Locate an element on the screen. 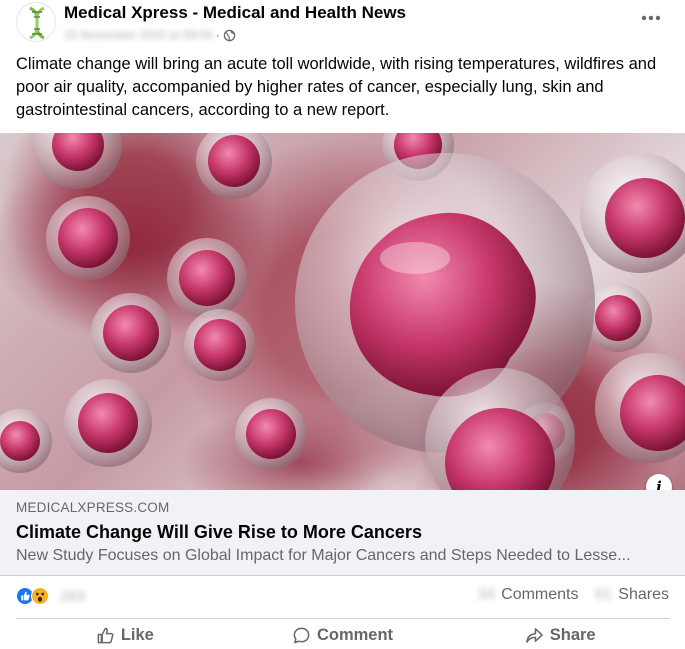 The width and height of the screenshot is (685, 649). share-button: Share is located at coordinates (560, 635).